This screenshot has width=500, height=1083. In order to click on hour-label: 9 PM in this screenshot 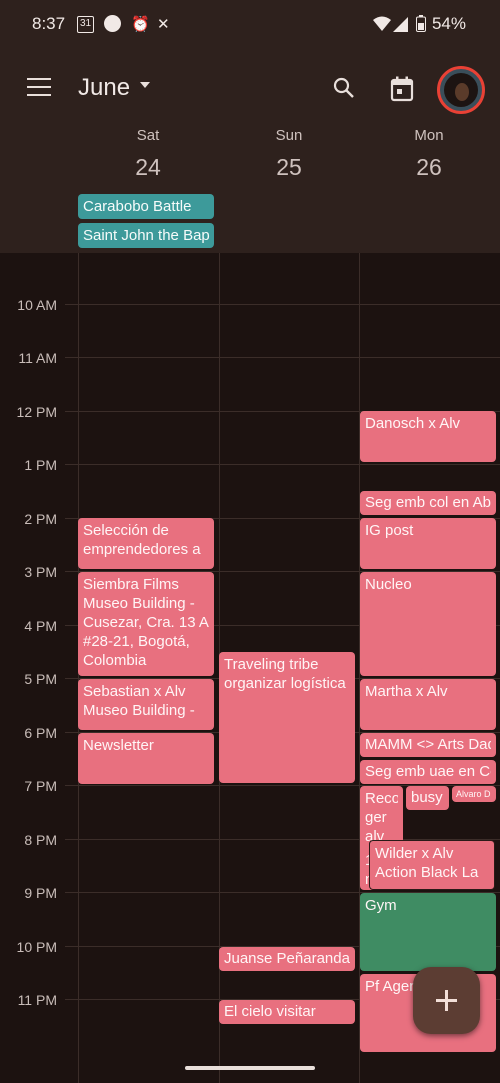, I will do `click(40, 893)`.